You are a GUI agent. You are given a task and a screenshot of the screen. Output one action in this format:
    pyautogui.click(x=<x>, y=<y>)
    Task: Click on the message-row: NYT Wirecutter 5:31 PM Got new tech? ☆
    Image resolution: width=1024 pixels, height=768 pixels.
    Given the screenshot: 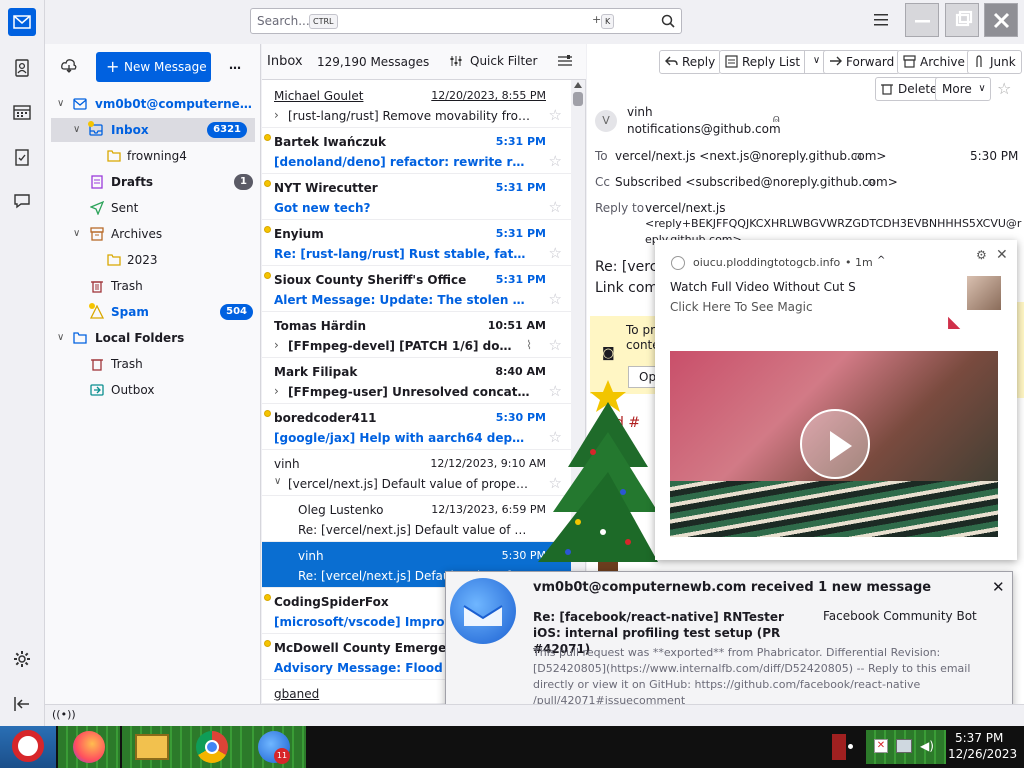 What is the action you would take?
    pyautogui.click(x=417, y=197)
    